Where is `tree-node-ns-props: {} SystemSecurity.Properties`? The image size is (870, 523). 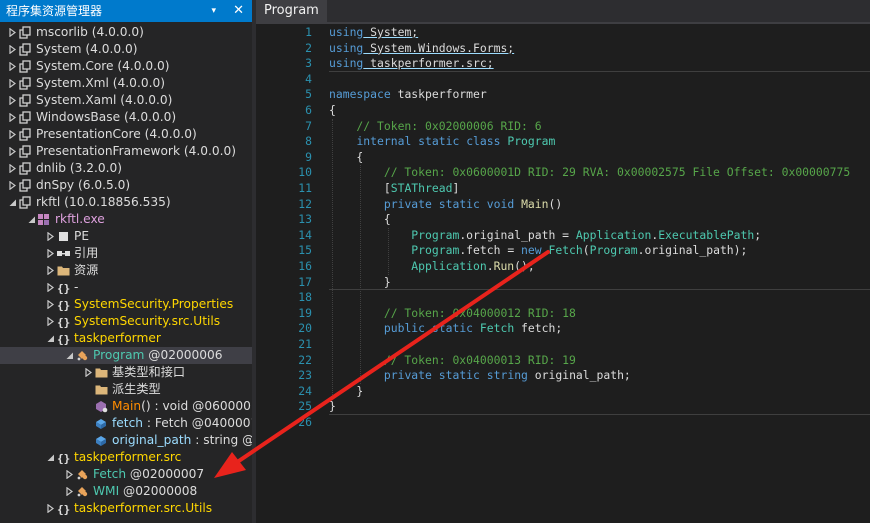 tree-node-ns-props: {} SystemSecurity.Properties is located at coordinates (126, 304).